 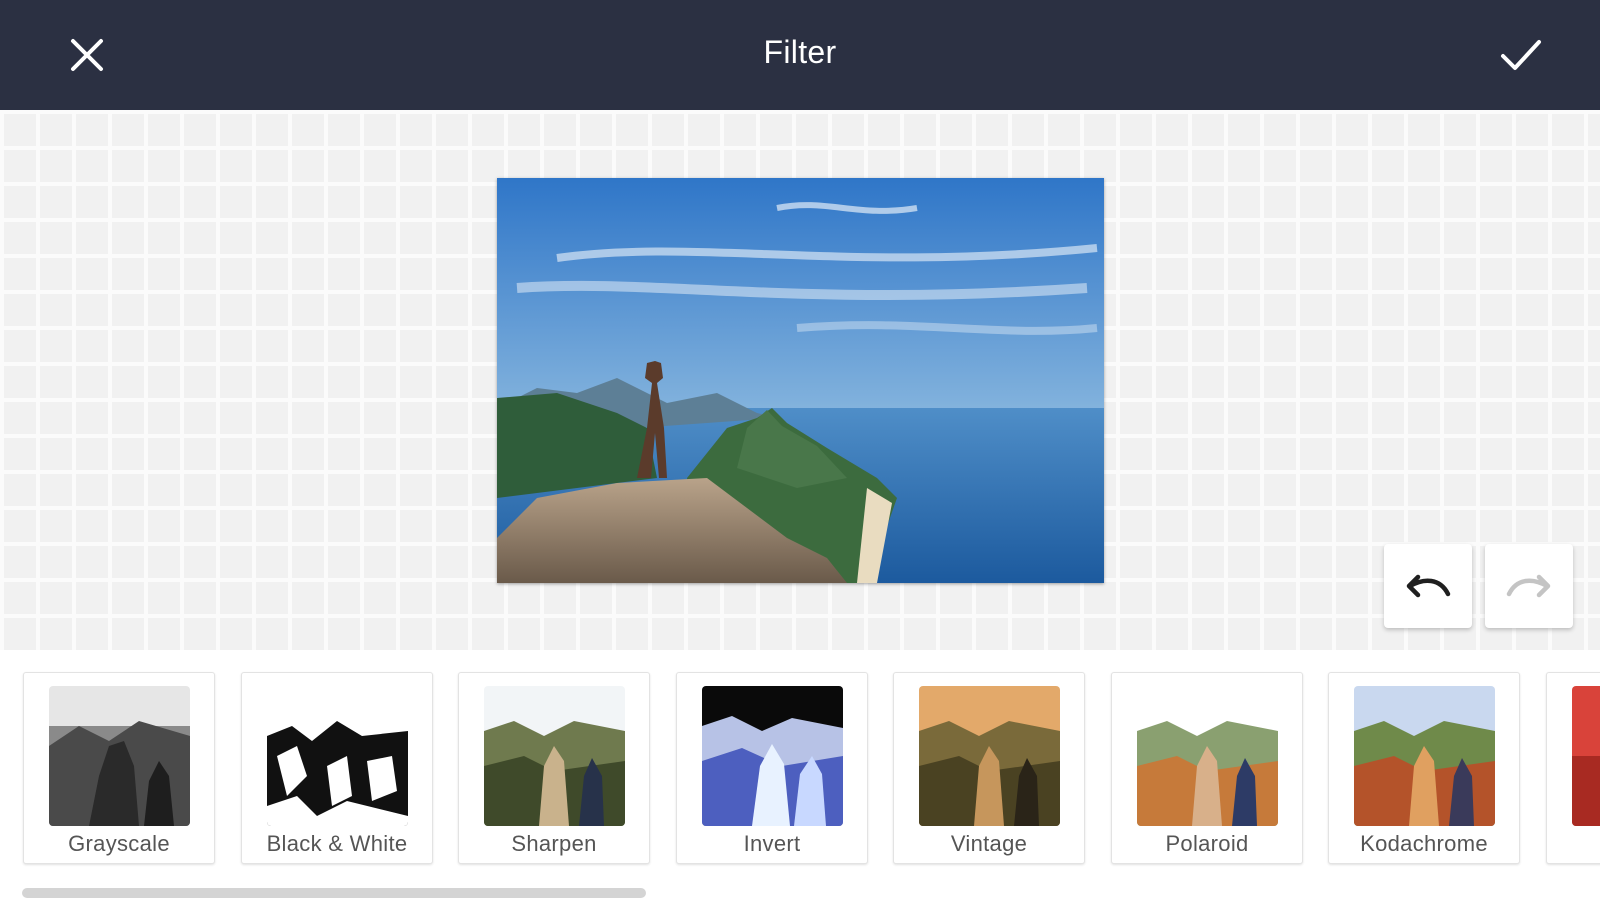 I want to click on filter-grayscale: Grayscale, so click(x=119, y=768).